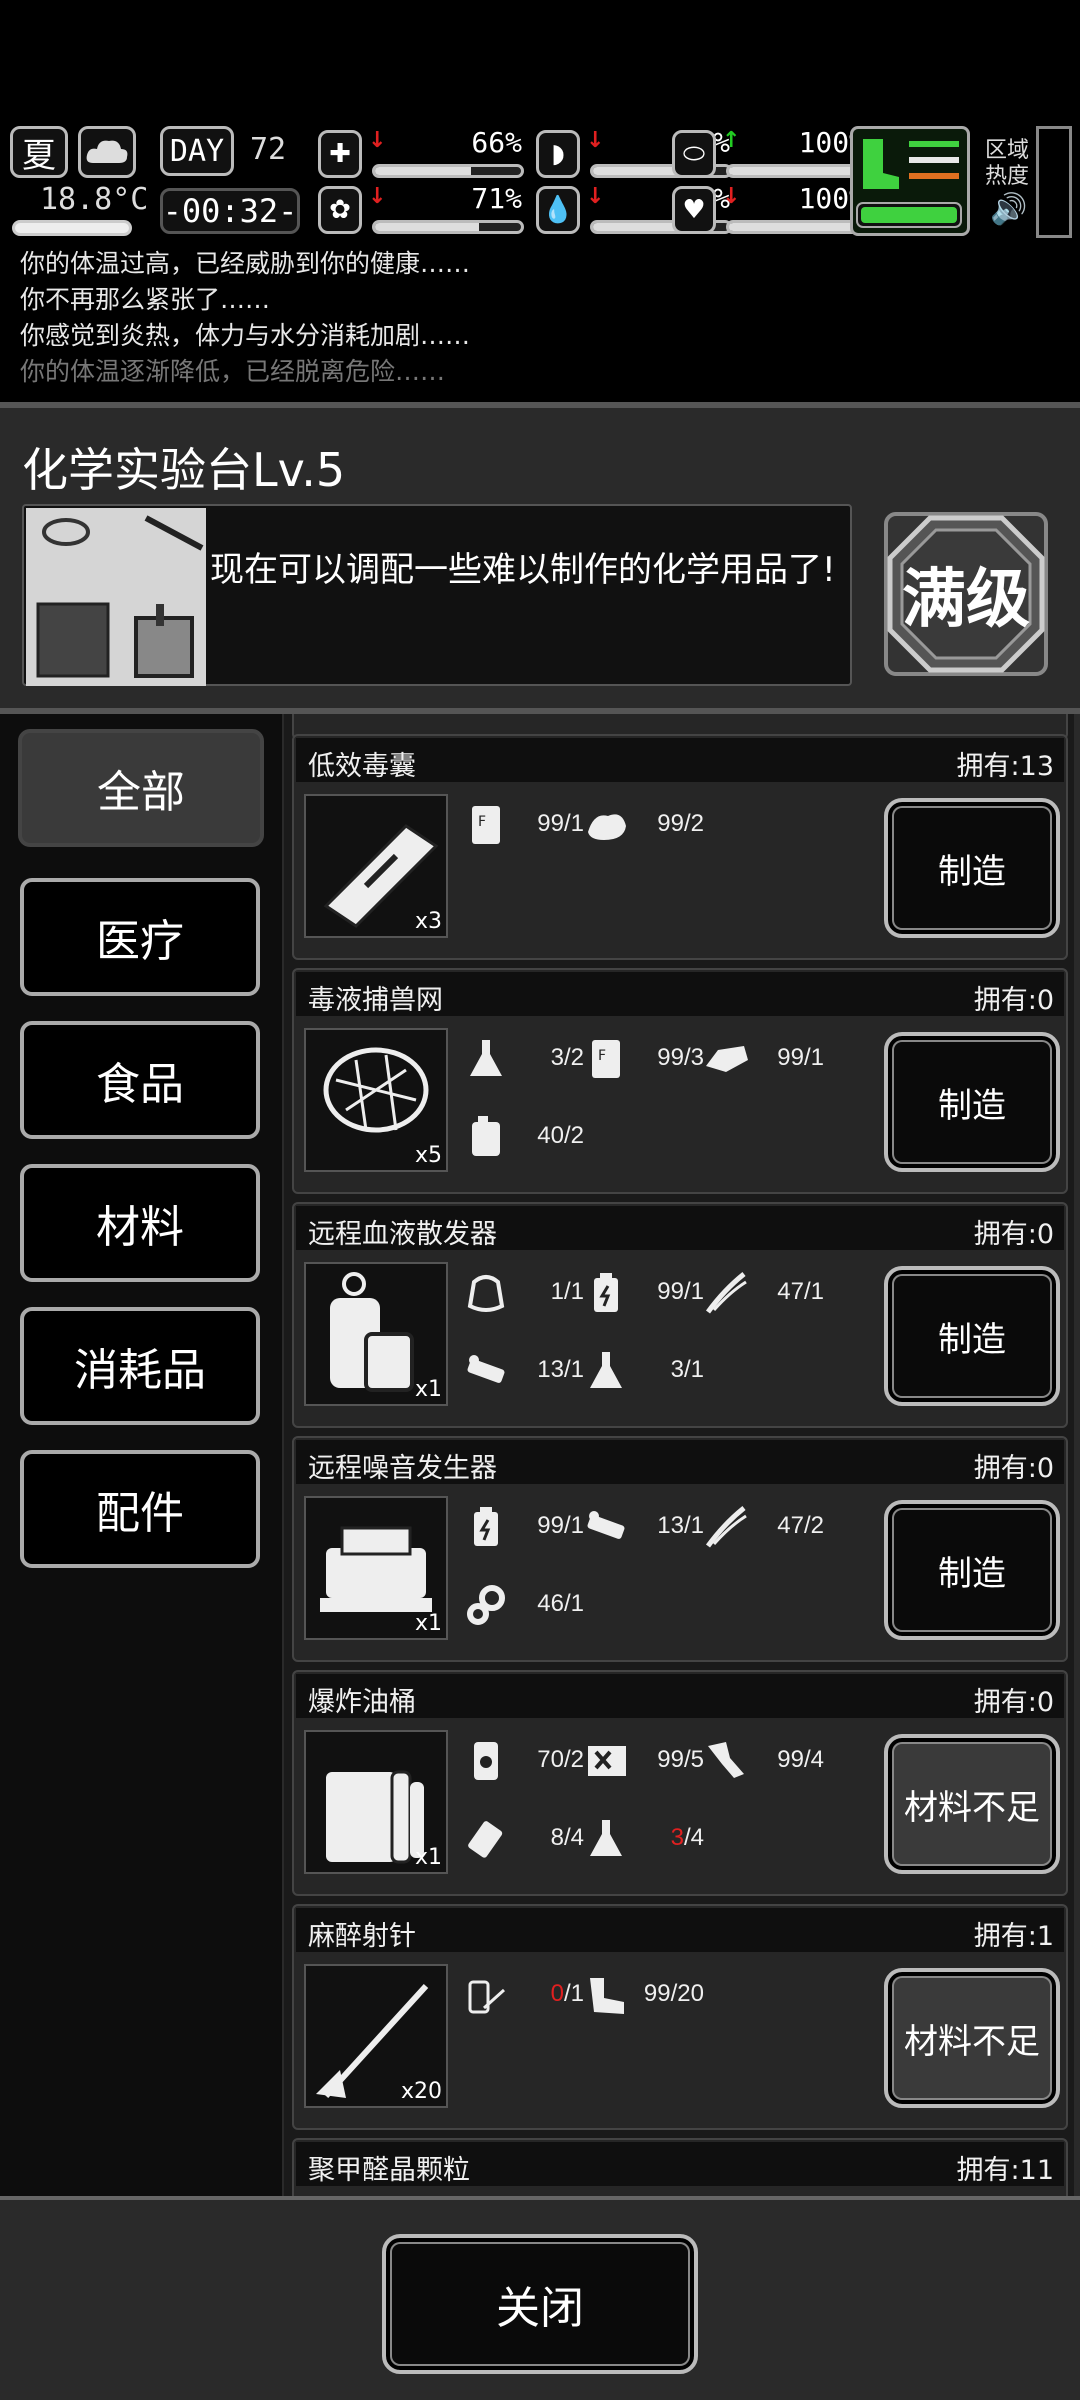 This screenshot has height=2400, width=1080. What do you see at coordinates (376, 1568) in the screenshot?
I see `recipe-item-image: x1` at bounding box center [376, 1568].